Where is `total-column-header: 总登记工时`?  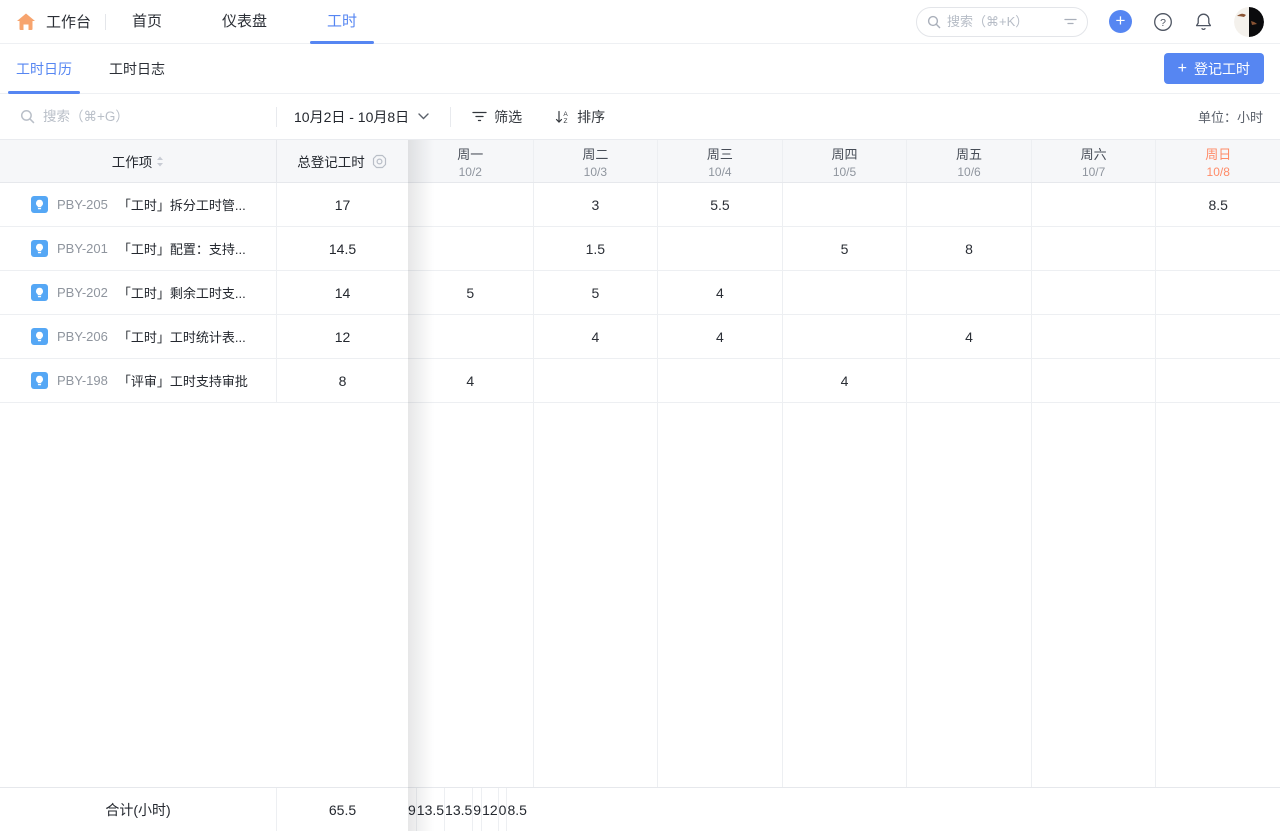
total-column-header: 总登记工时 is located at coordinates (342, 161).